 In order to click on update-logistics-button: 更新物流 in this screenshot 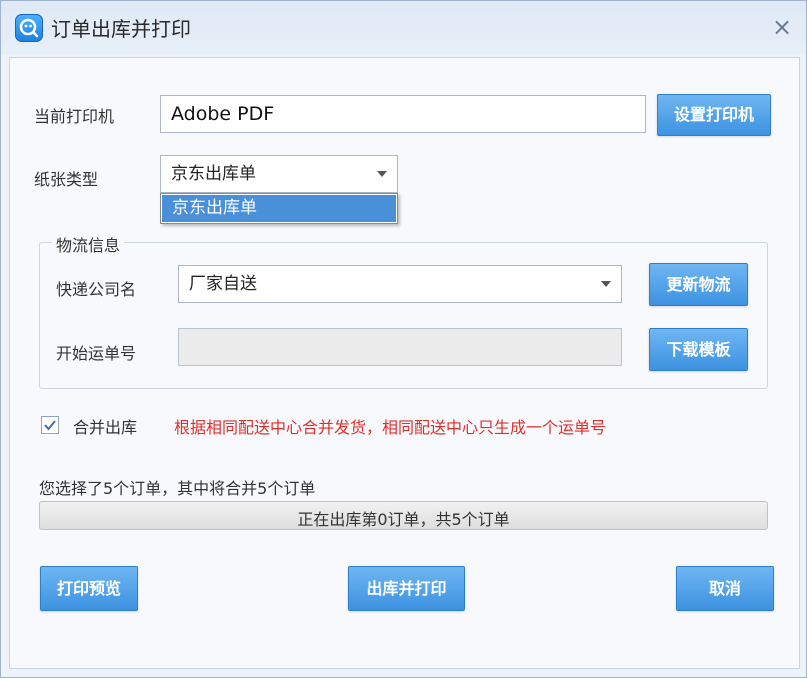, I will do `click(698, 284)`.